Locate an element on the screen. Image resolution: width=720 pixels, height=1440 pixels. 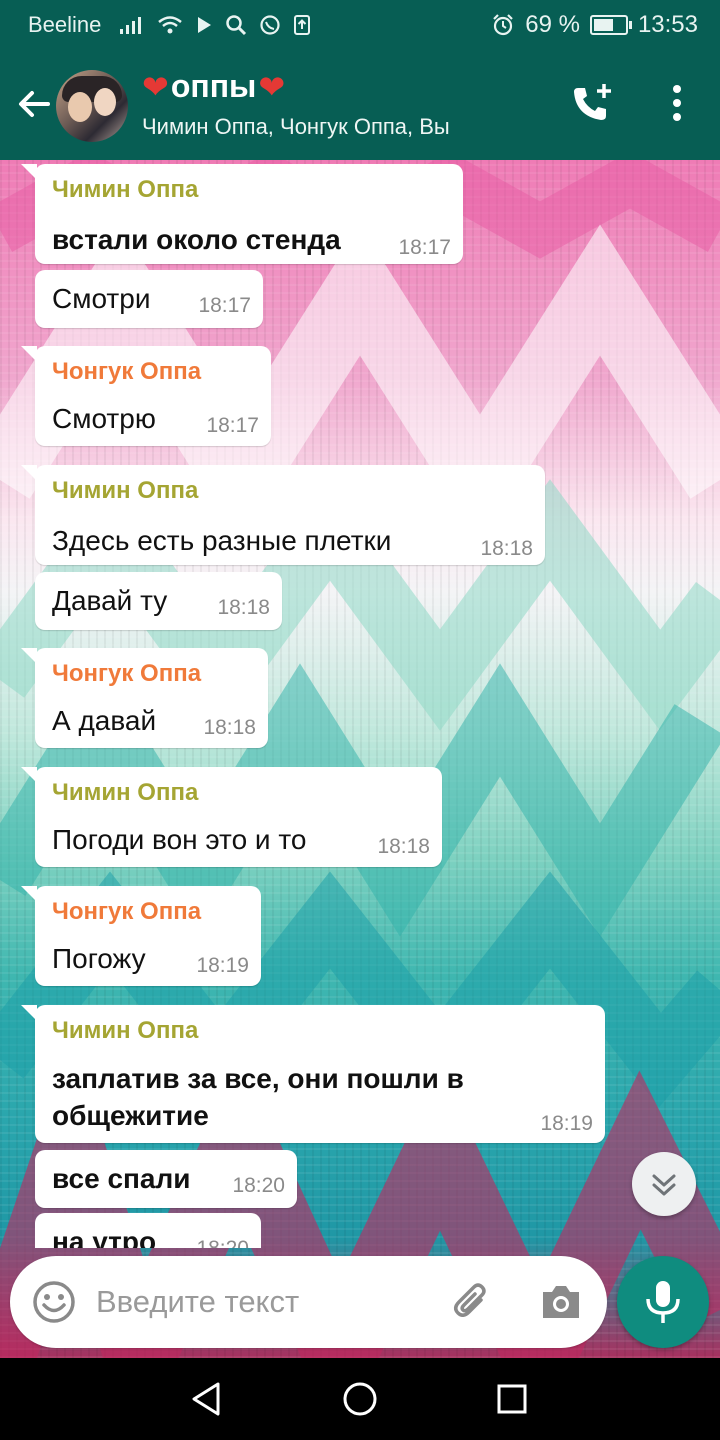
voice-record-button is located at coordinates (663, 1302).